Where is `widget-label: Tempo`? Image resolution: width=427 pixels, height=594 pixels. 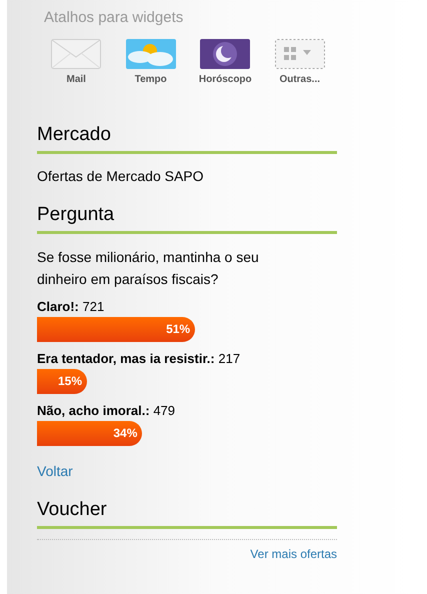
widget-label: Tempo is located at coordinates (150, 79).